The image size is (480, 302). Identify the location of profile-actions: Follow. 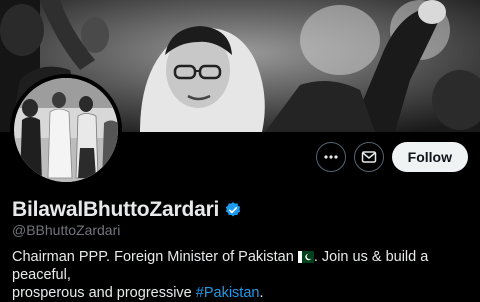
(391, 157).